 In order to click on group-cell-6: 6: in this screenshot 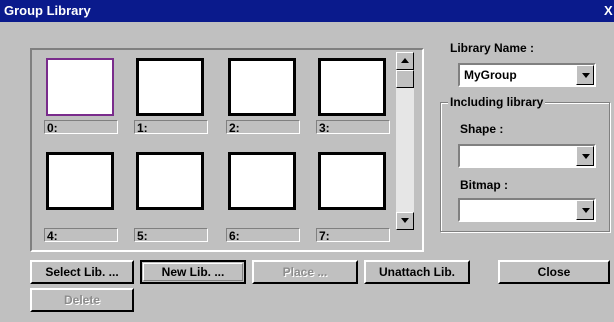, I will do `click(263, 195)`.